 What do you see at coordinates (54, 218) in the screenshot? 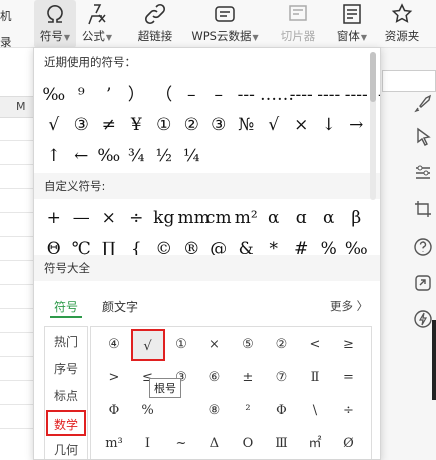
I see `custom-symbol: +` at bounding box center [54, 218].